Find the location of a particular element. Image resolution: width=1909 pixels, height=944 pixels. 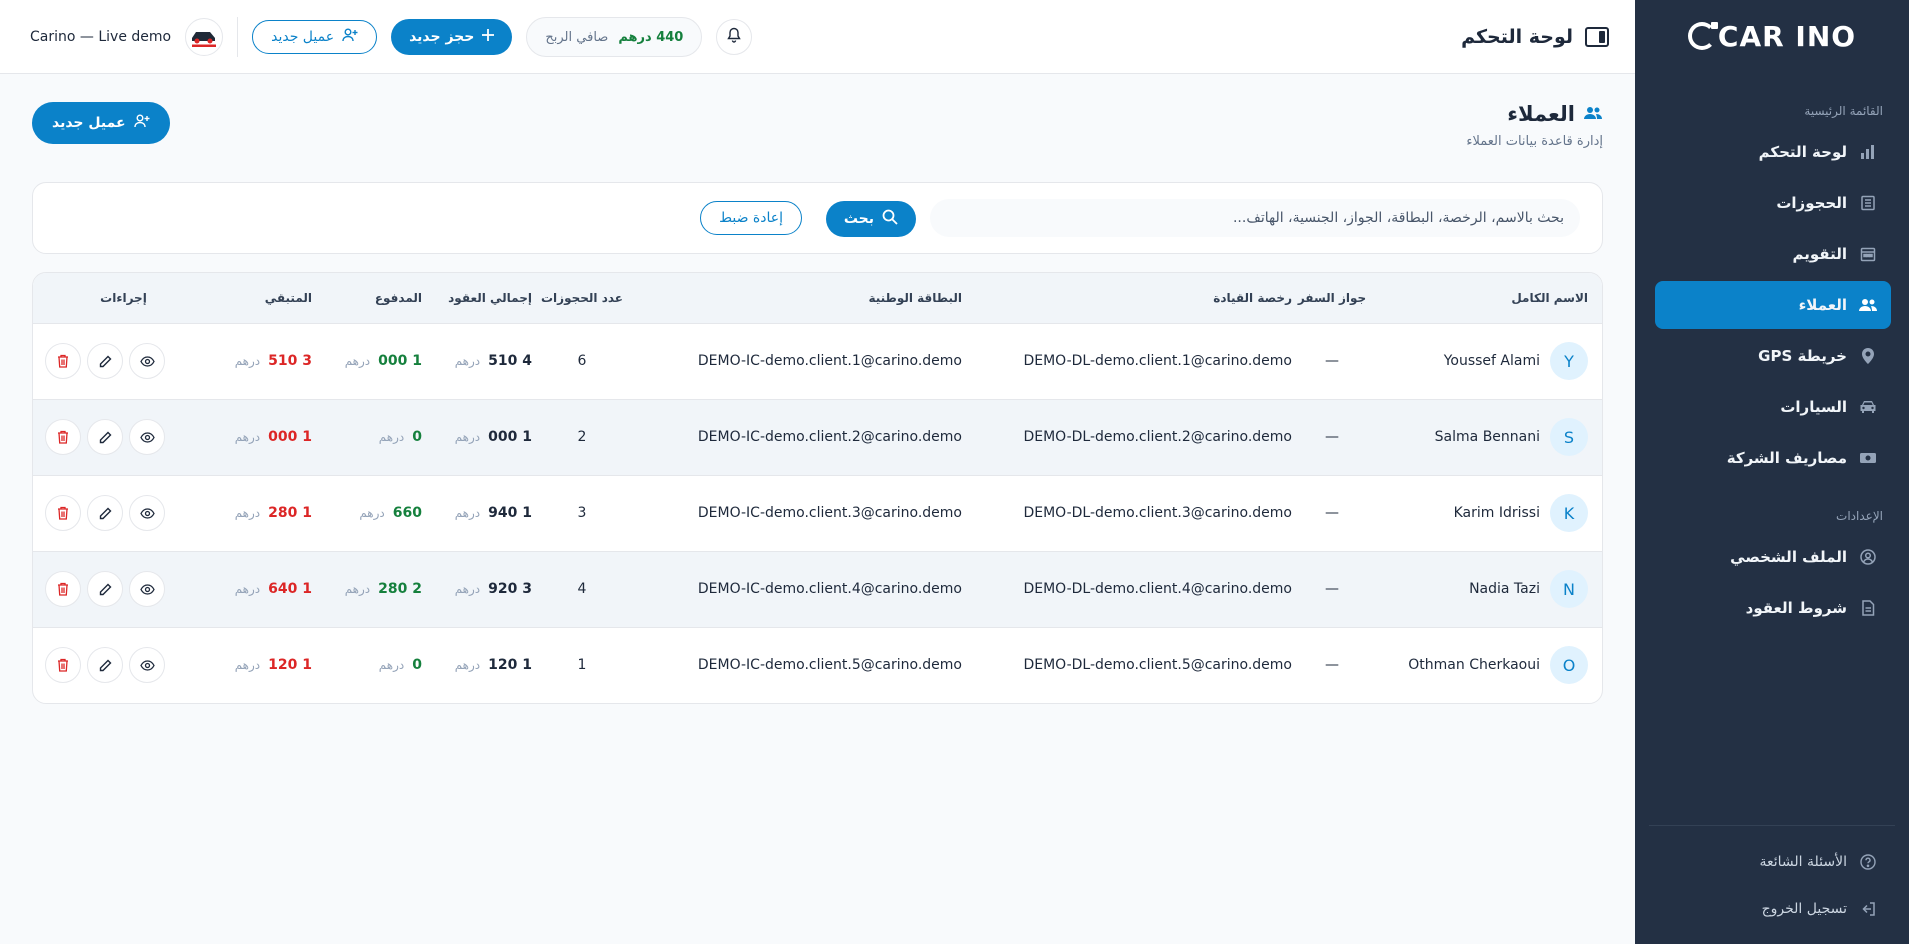

brand-logo: CAR INO is located at coordinates (1772, 36).